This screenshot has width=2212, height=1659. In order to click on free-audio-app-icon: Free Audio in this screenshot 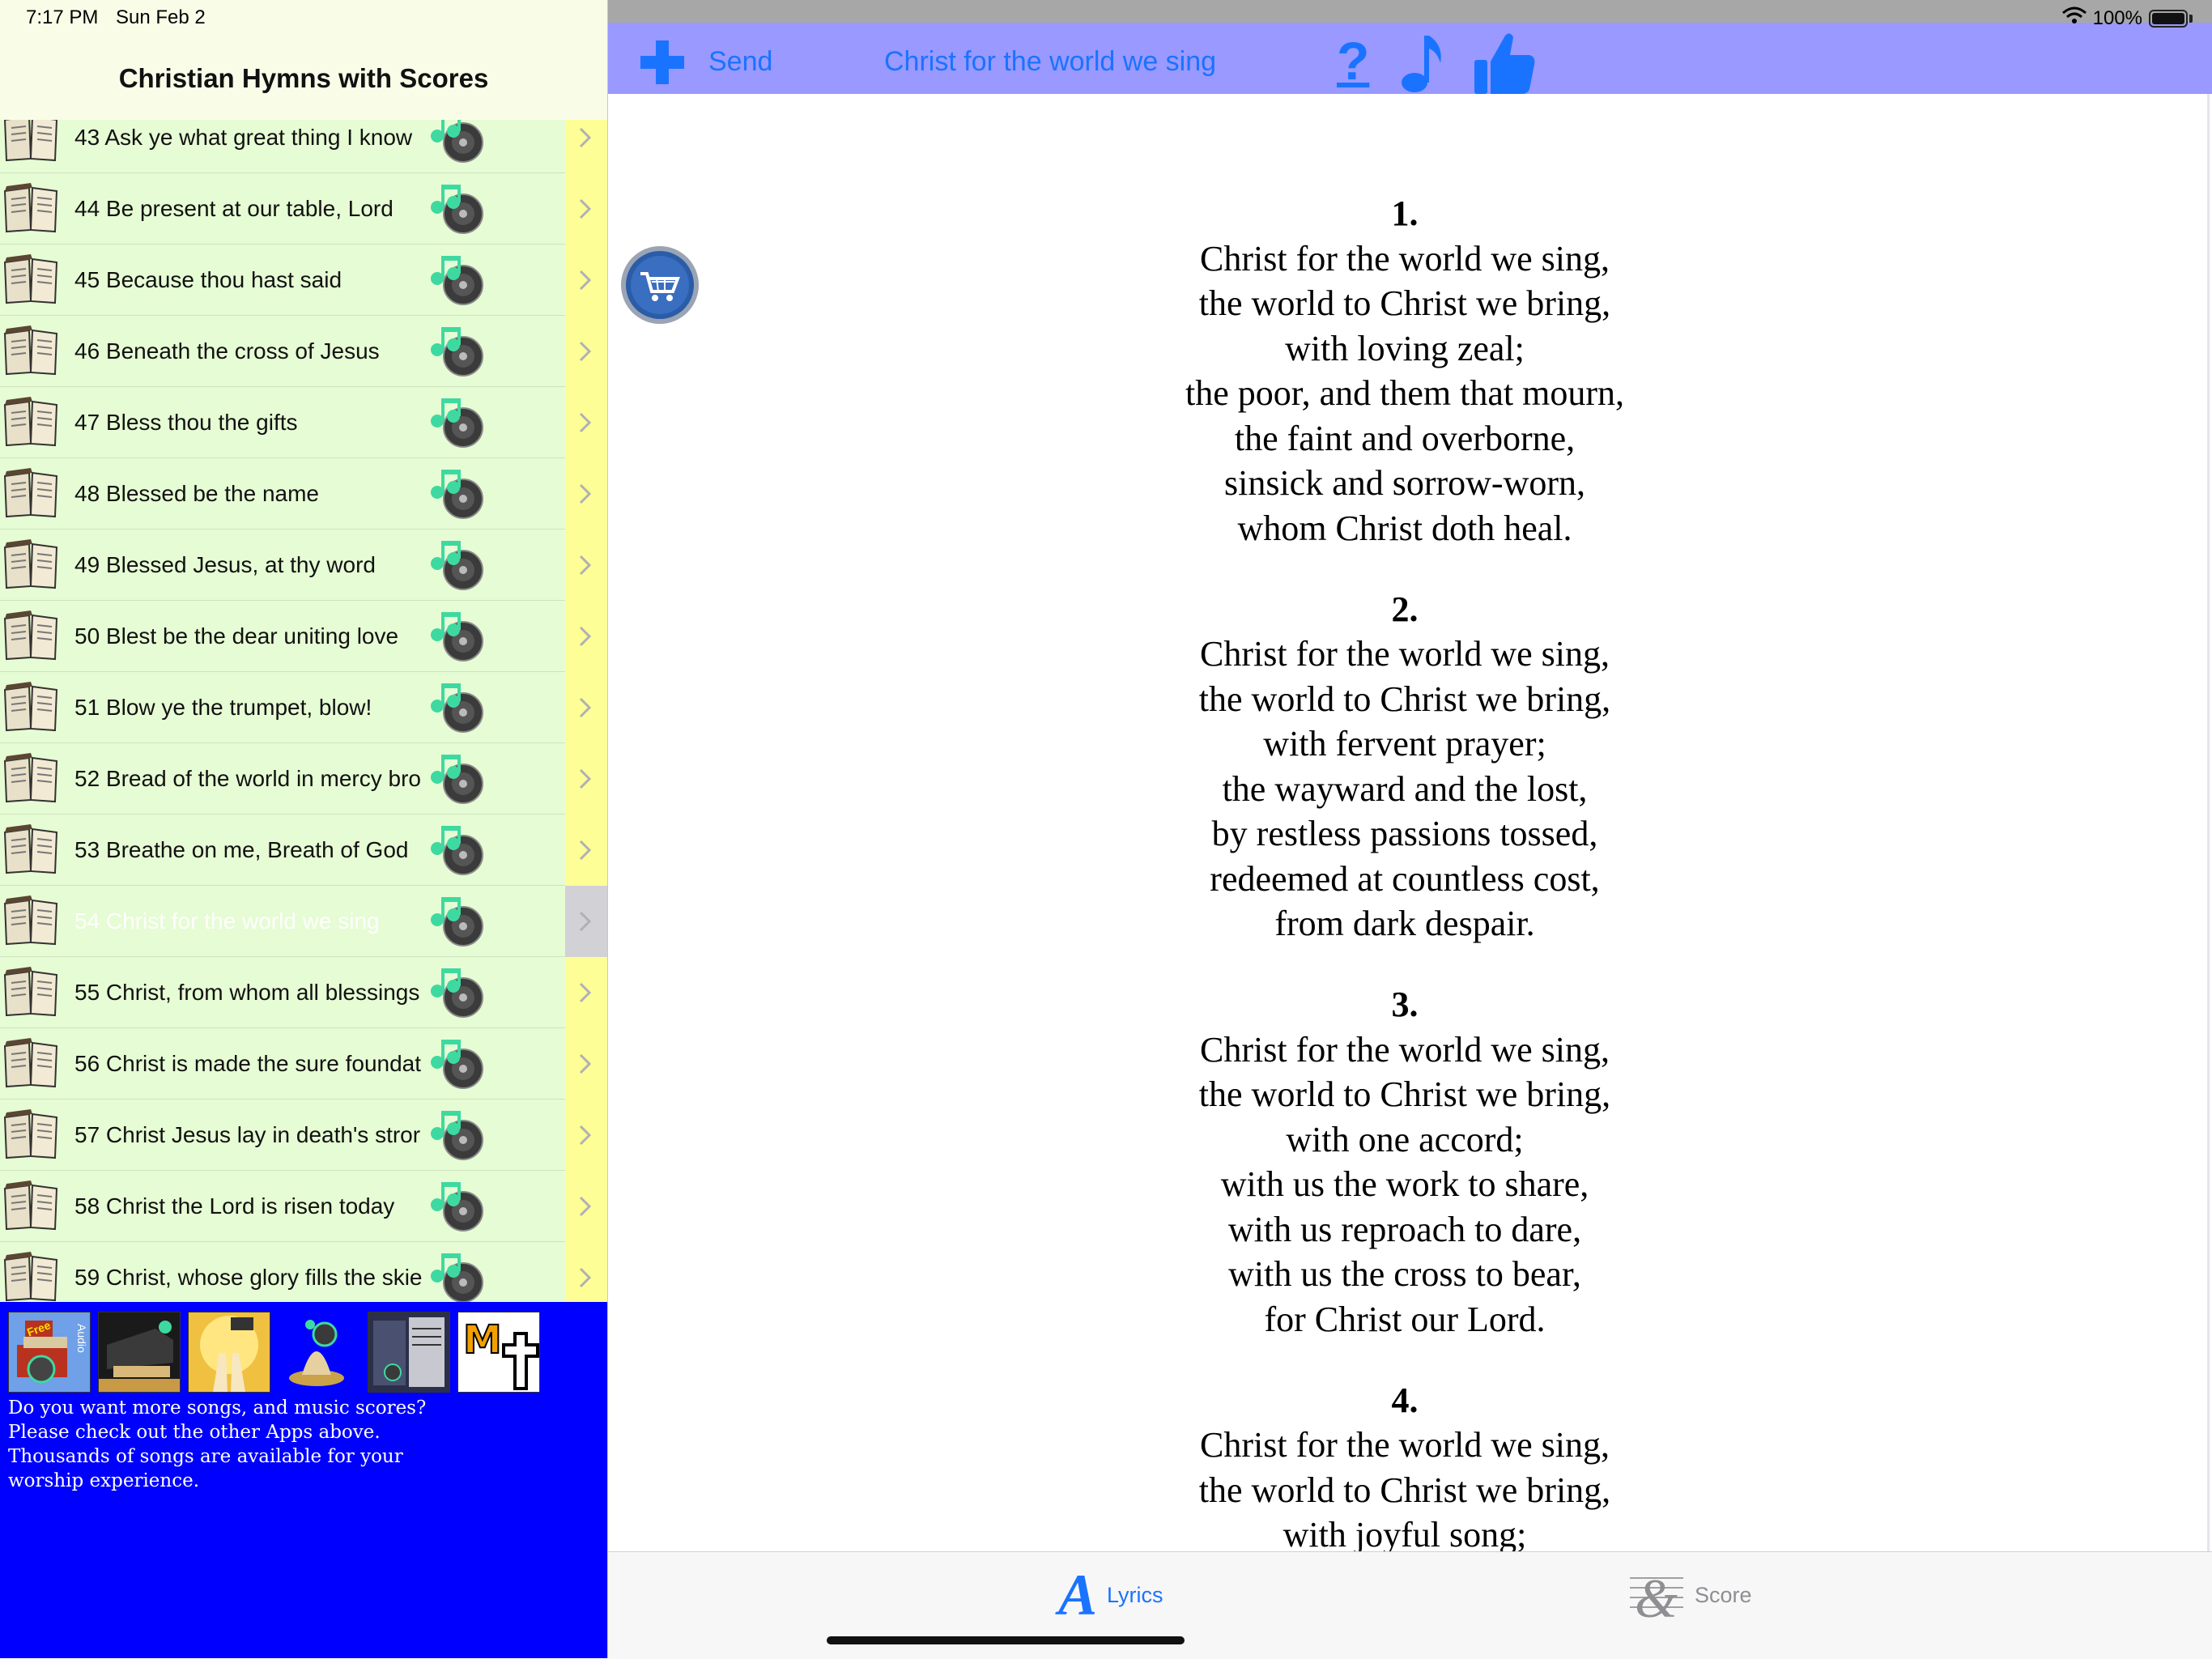, I will do `click(49, 1353)`.